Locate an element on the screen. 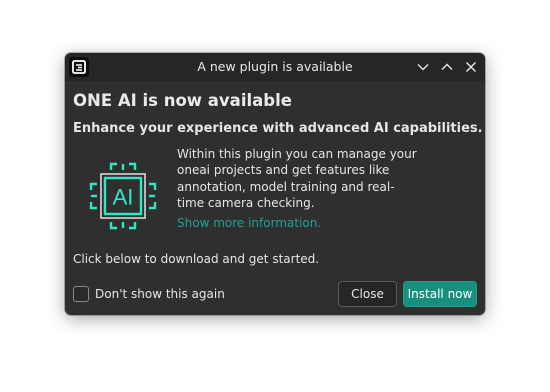  close-window-button is located at coordinates (471, 67).